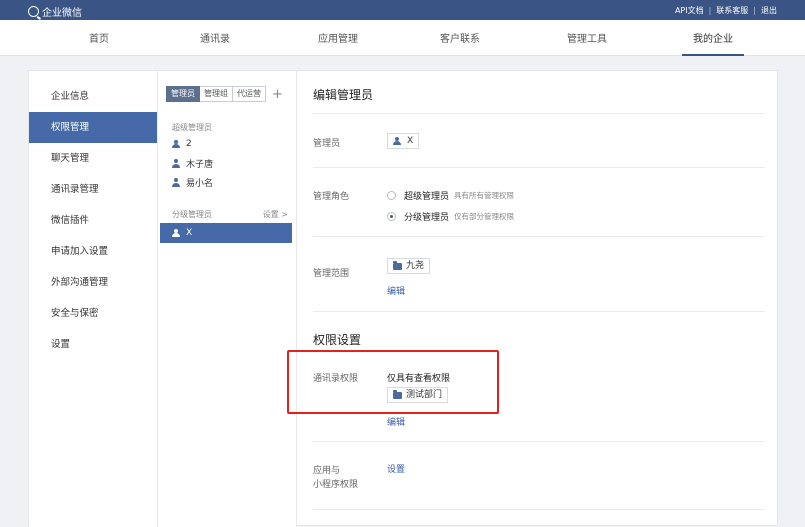 This screenshot has height=527, width=805. What do you see at coordinates (189, 144) in the screenshot?
I see `admin-name: 2` at bounding box center [189, 144].